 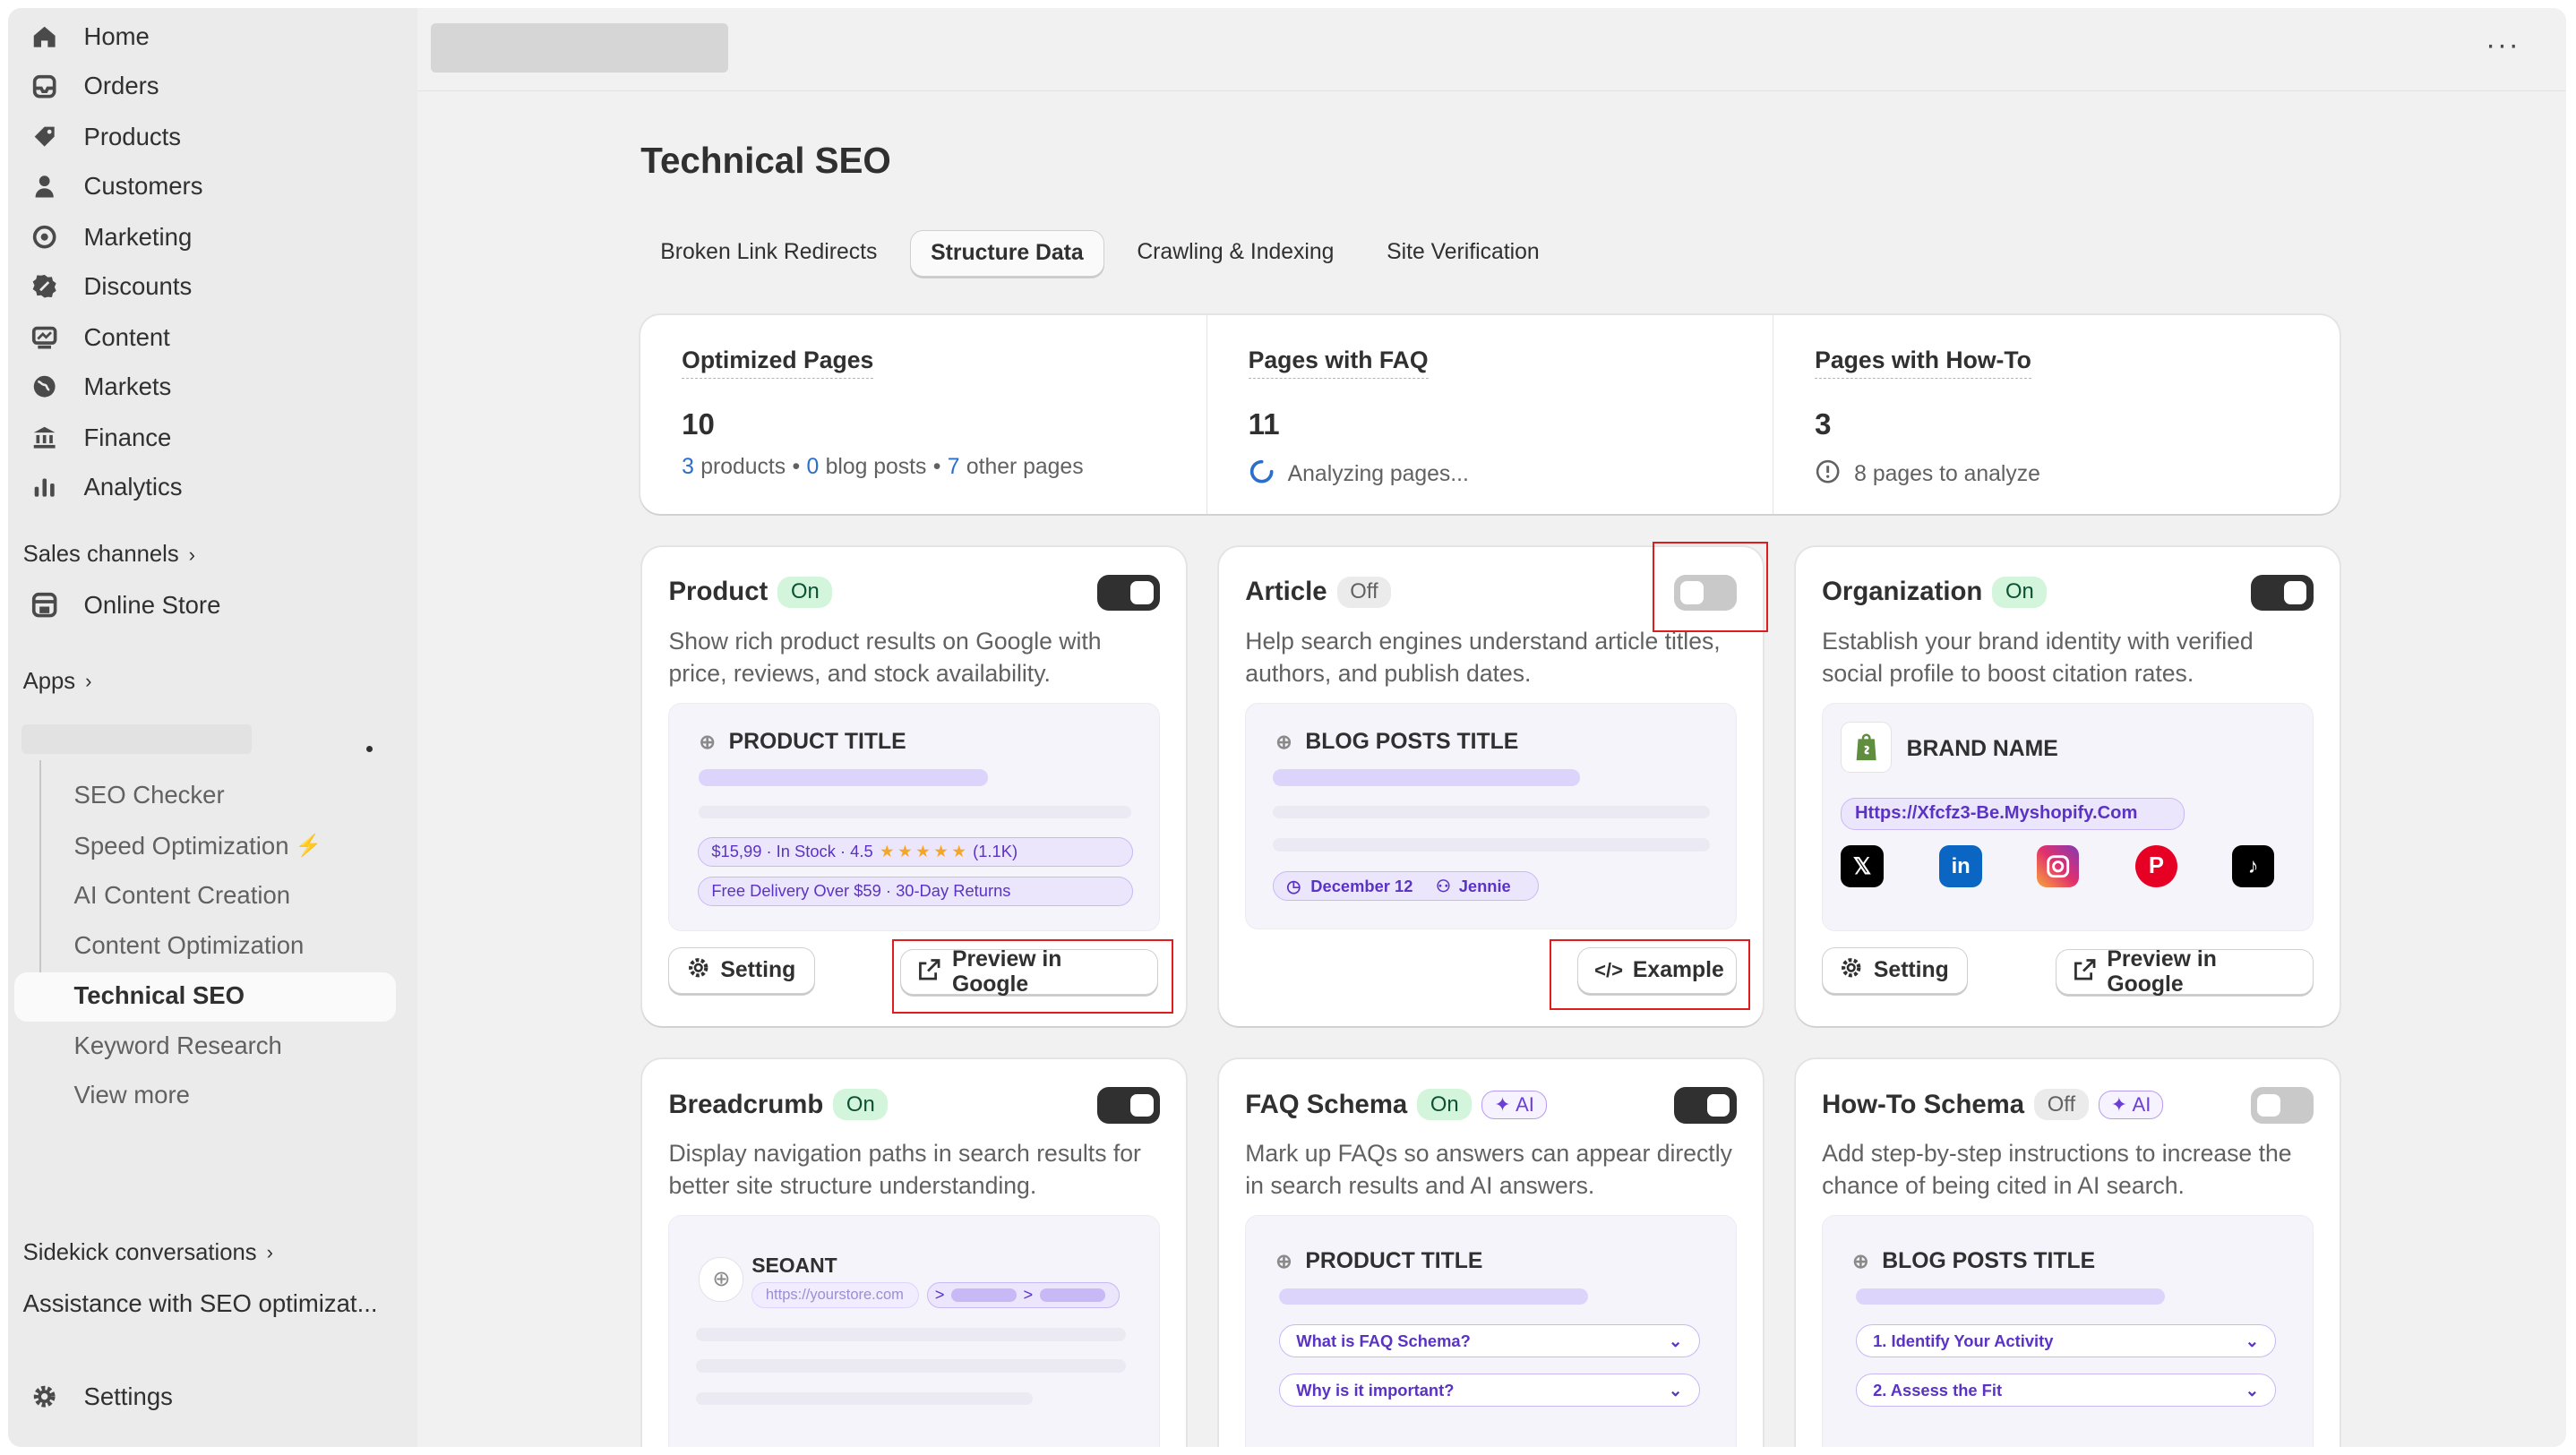 What do you see at coordinates (109, 555) in the screenshot?
I see `sales-channels-section: Sales channels ›` at bounding box center [109, 555].